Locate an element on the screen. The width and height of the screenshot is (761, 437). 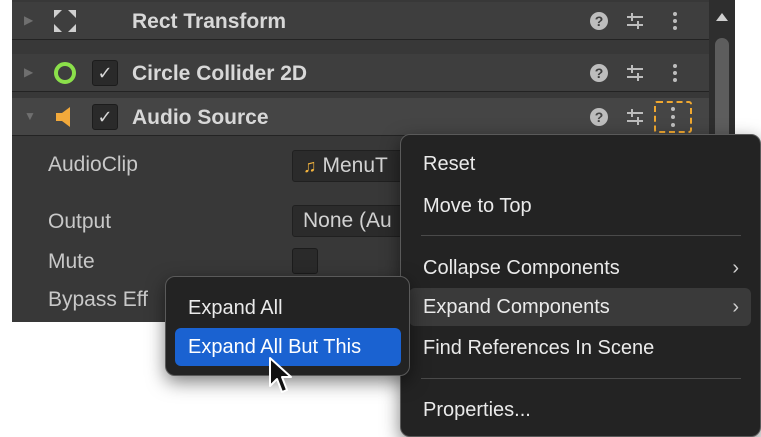
component-header-audio-source: ▼ ✓ Audio Source ? is located at coordinates (360, 117).